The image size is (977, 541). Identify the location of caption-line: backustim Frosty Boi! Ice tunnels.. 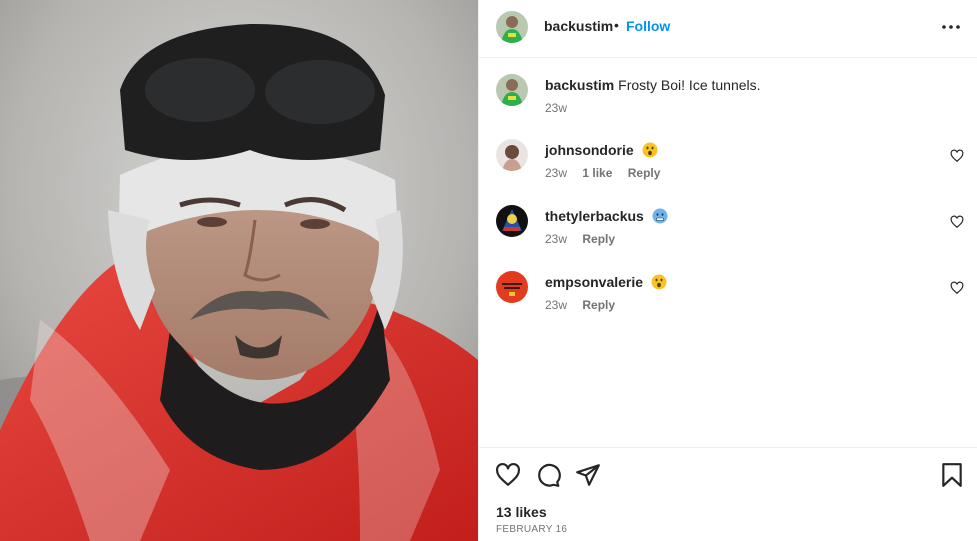
(653, 85).